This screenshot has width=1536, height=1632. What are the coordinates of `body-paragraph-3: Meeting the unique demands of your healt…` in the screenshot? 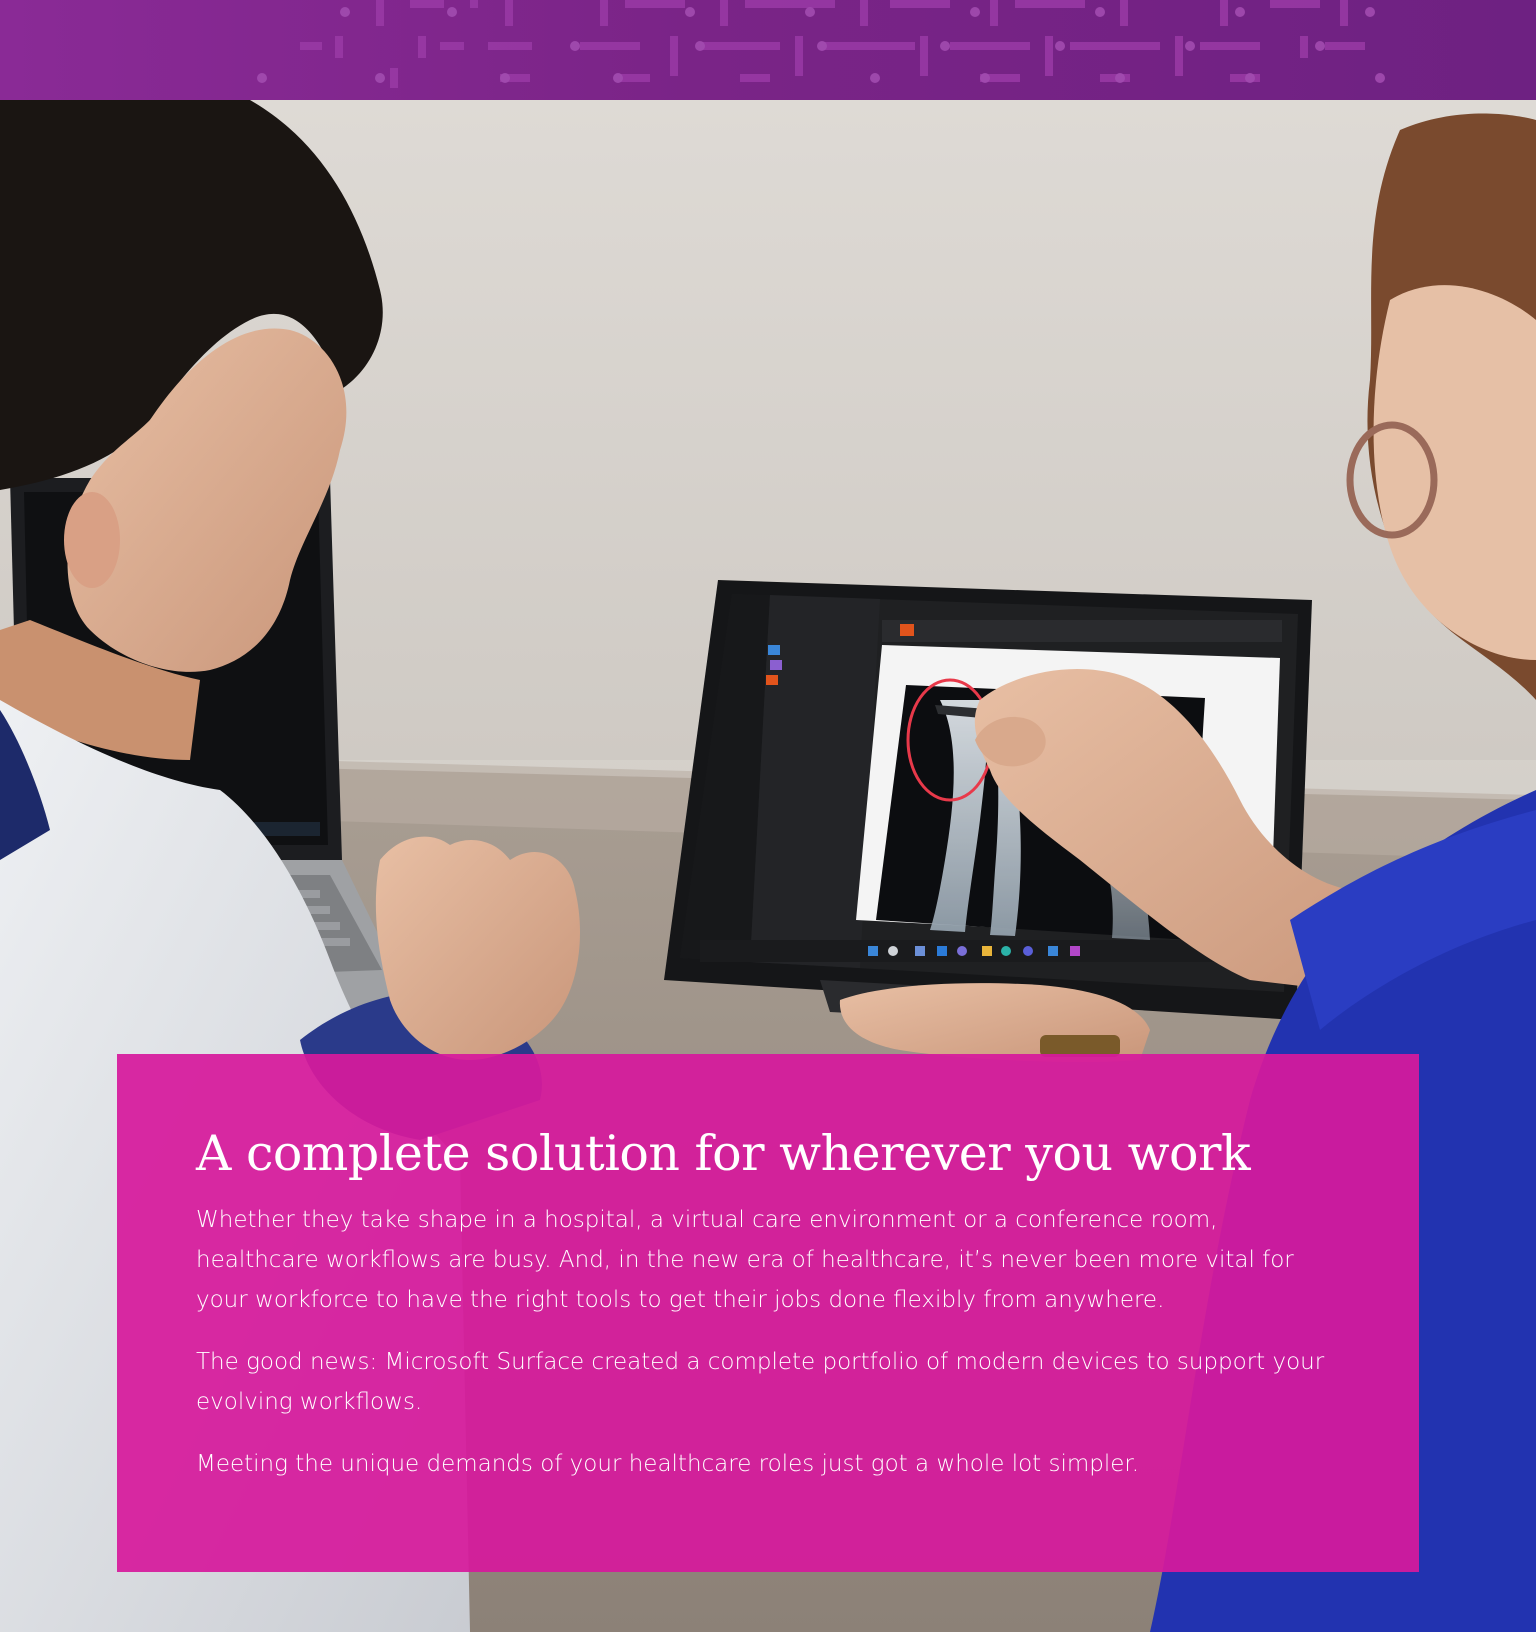 It's located at (668, 1464).